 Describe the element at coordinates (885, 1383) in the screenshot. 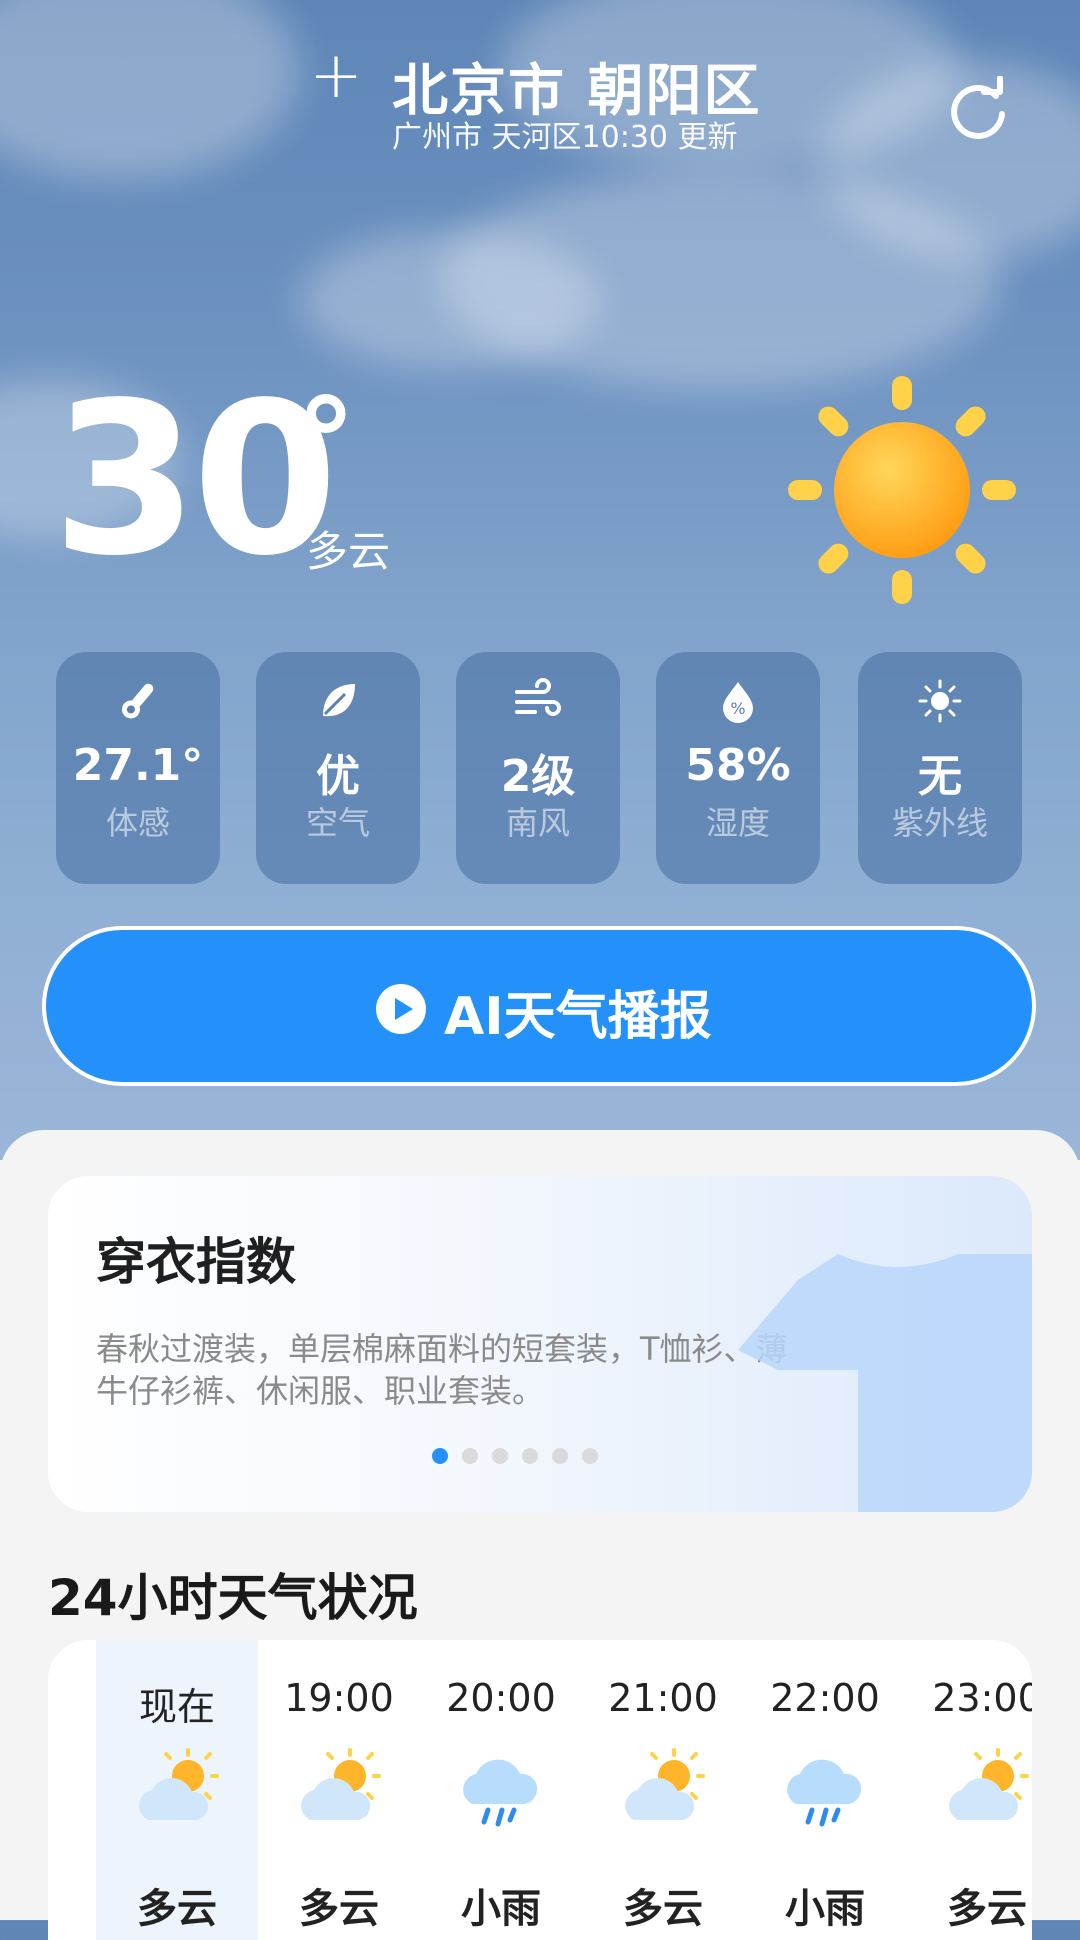

I see `tshirt-icon` at that location.